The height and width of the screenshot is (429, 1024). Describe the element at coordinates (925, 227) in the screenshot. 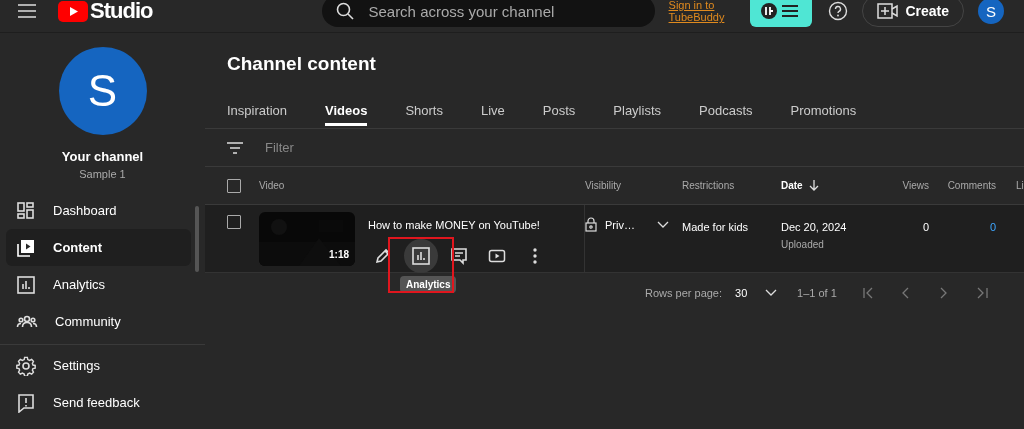

I see `views-count: 0` at that location.